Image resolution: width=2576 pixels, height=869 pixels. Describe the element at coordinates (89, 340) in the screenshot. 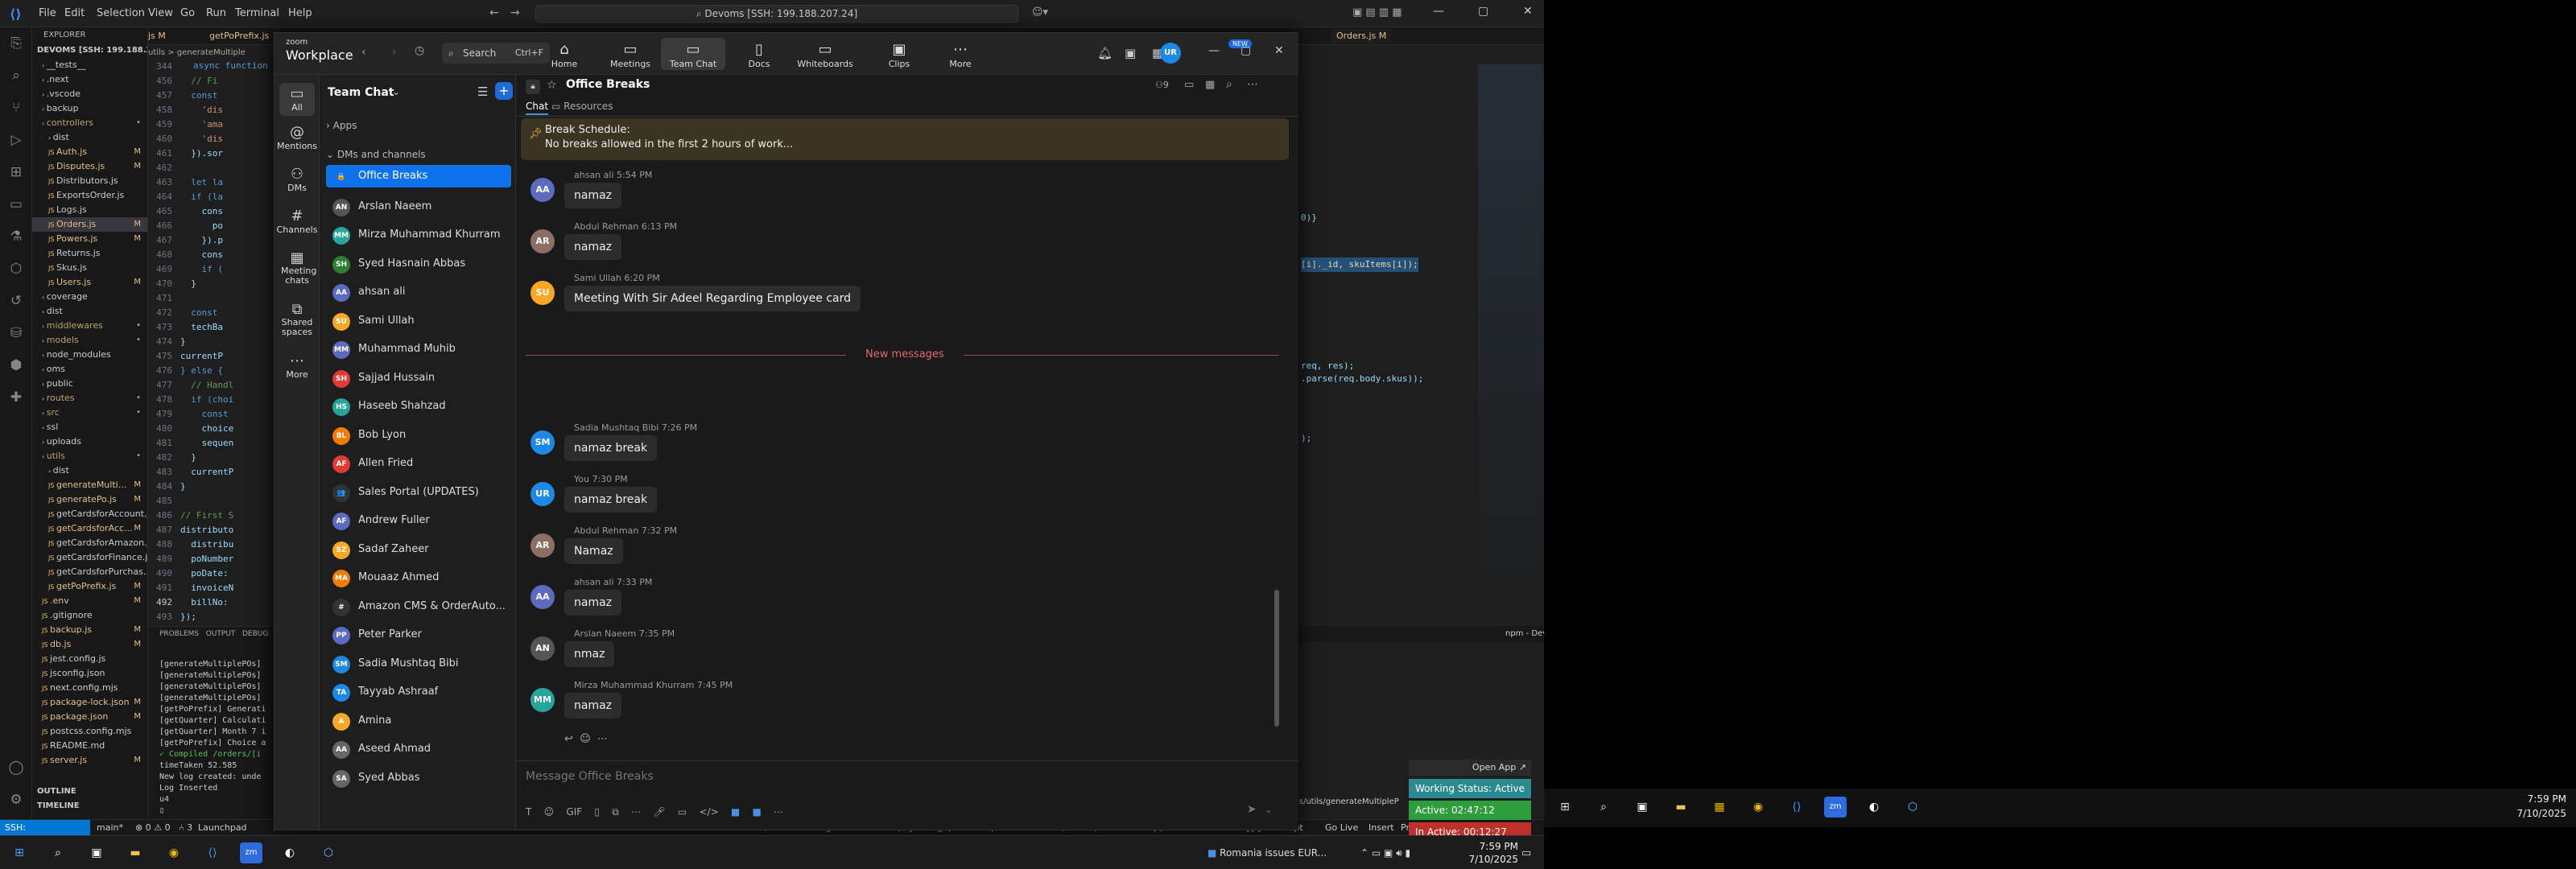

I see `folder-item: › models •` at that location.